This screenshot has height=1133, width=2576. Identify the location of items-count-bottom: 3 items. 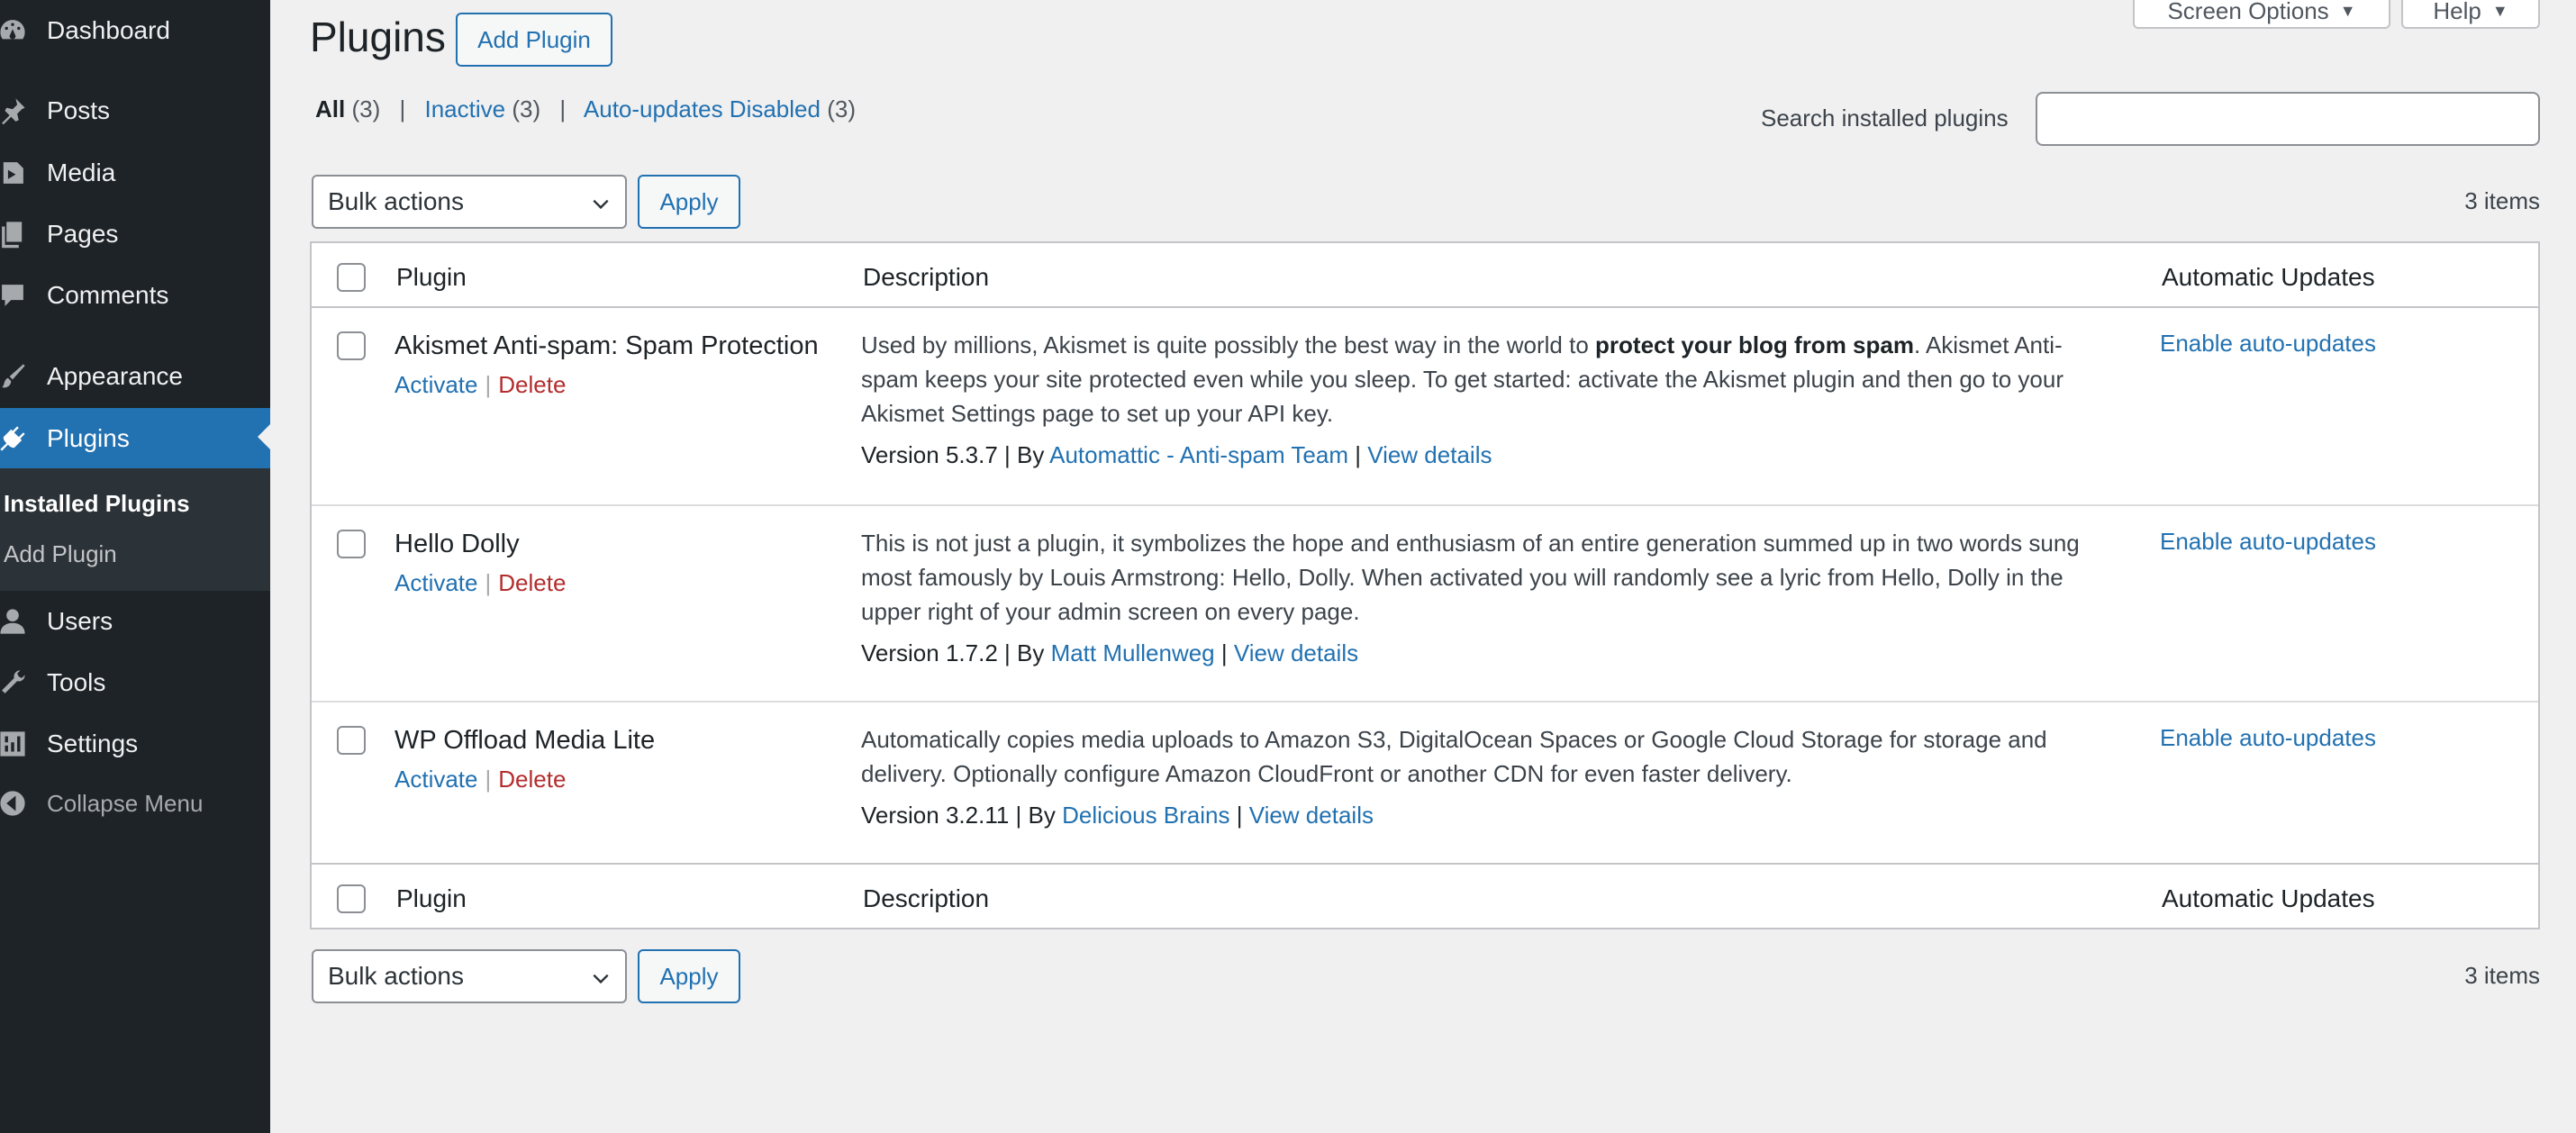
(2502, 975).